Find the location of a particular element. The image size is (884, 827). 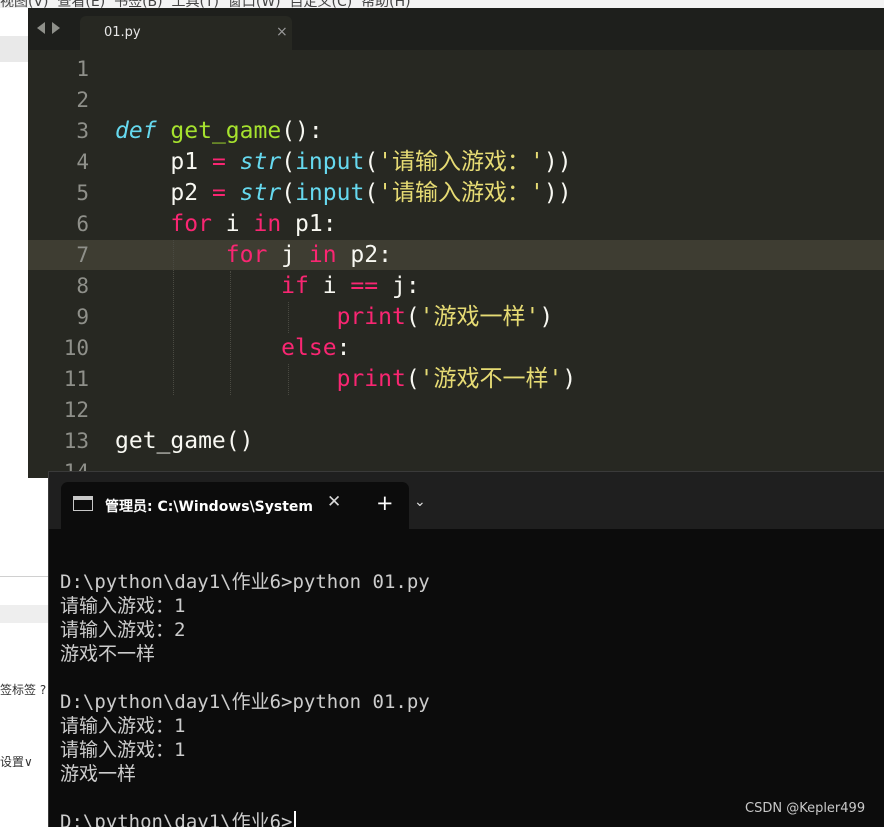

background-page-bar is located at coordinates (14, 49).